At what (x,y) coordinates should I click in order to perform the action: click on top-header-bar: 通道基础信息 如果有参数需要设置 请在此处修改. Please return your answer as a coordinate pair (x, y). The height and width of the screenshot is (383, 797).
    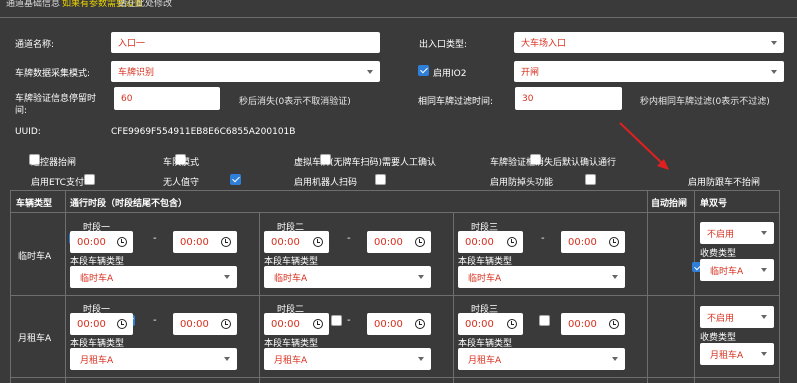
    Looking at the image, I should click on (398, 9).